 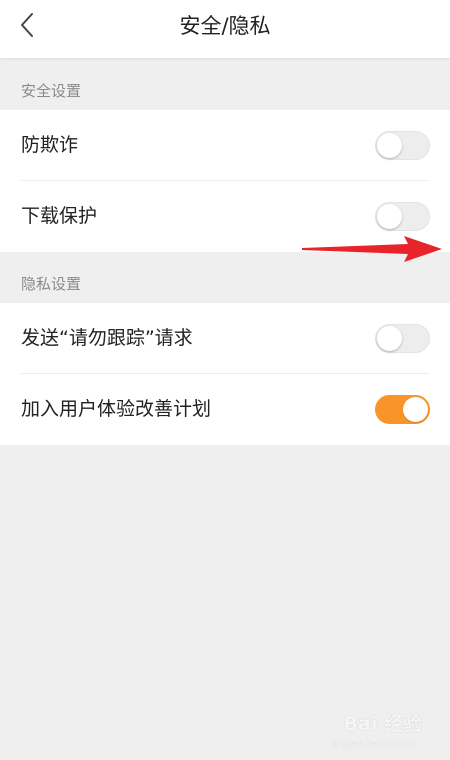 I want to click on chevron-left-icon, so click(x=27, y=27).